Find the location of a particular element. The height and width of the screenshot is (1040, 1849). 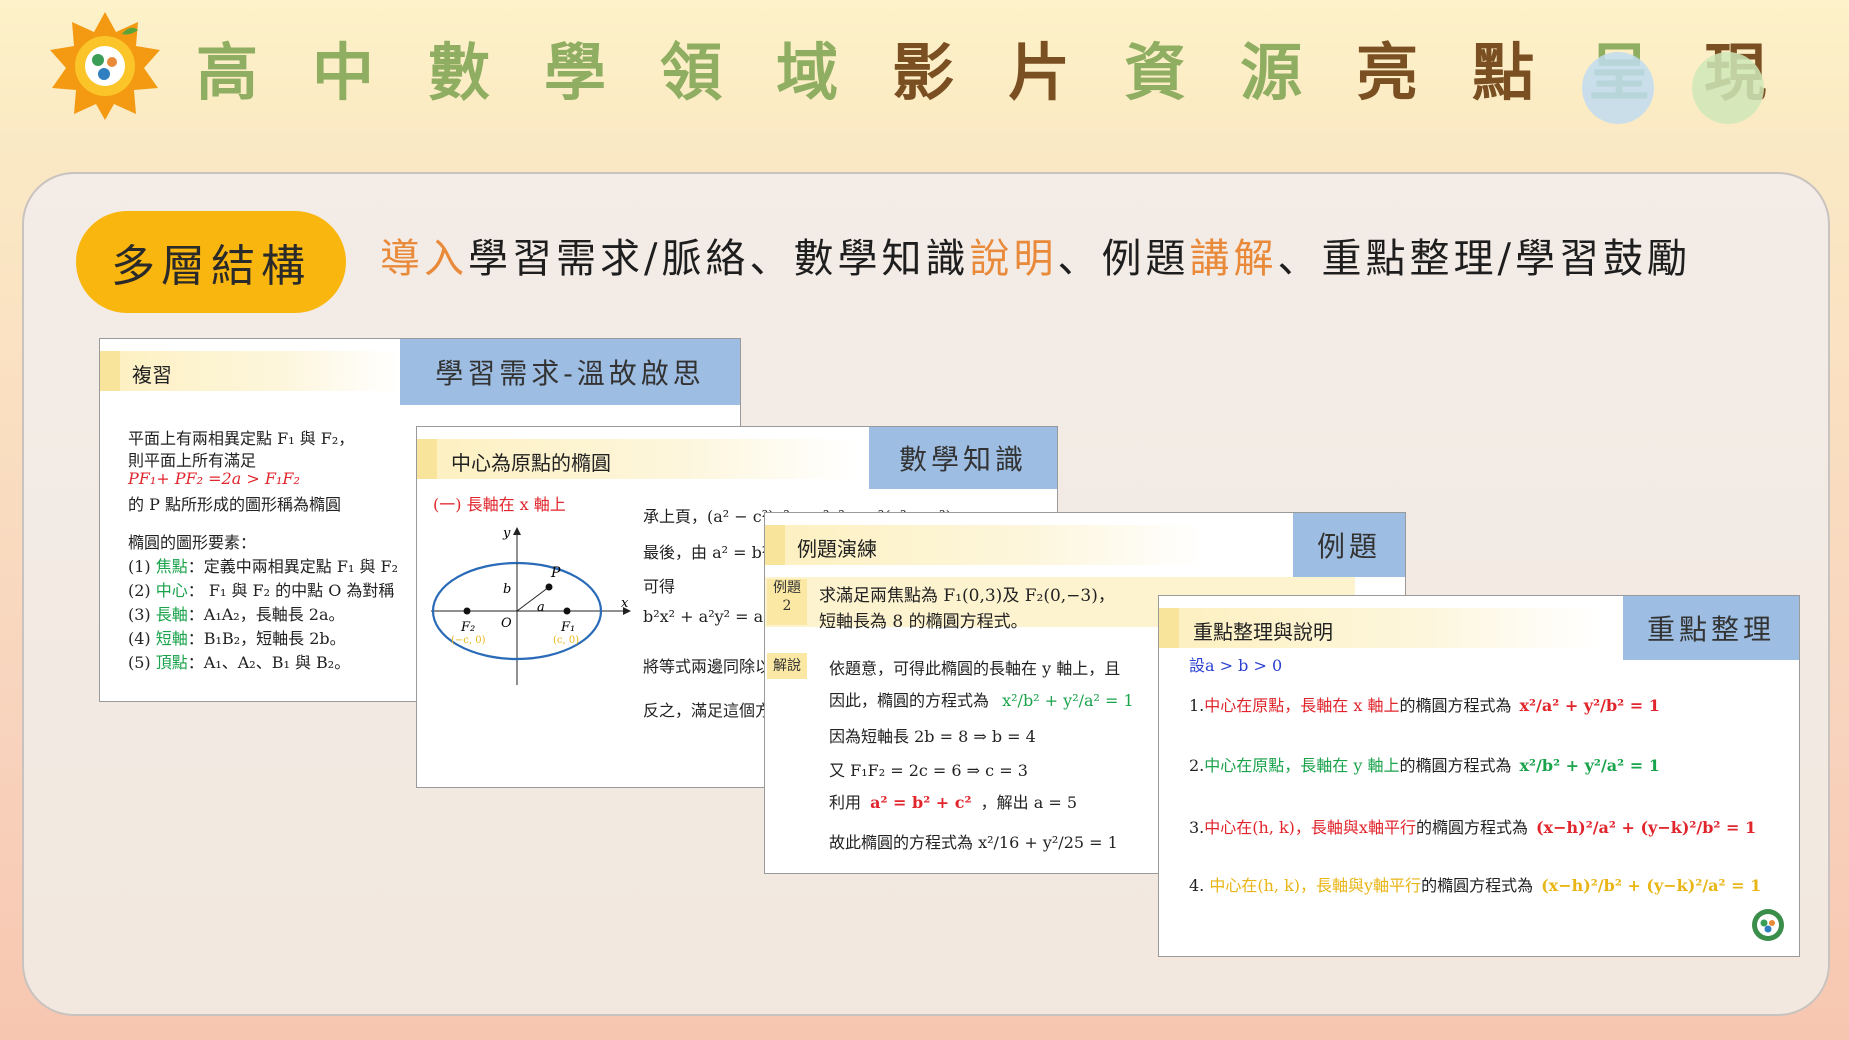

structure-badge: 多層結構 is located at coordinates (211, 262).